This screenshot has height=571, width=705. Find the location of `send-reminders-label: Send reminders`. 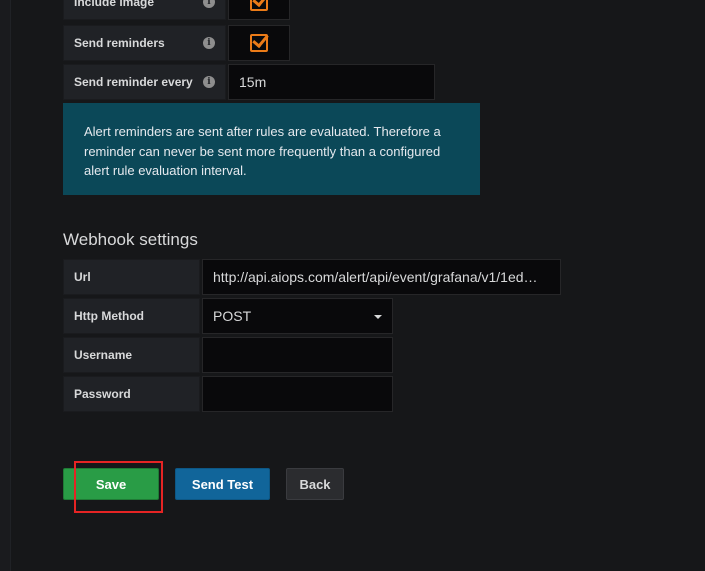

send-reminders-label: Send reminders is located at coordinates (119, 43).